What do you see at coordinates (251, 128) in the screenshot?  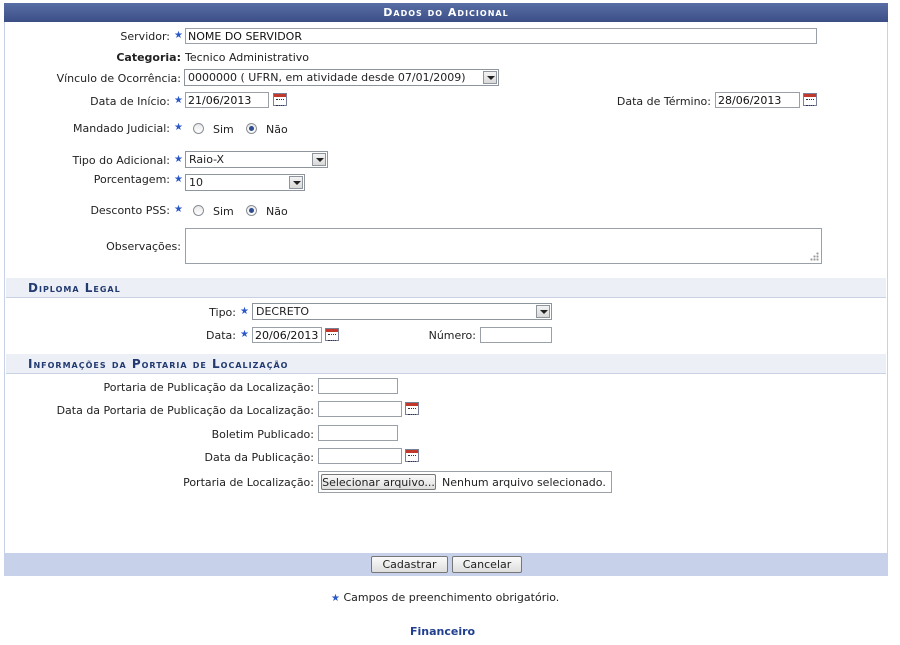 I see `mandado-nao-radio` at bounding box center [251, 128].